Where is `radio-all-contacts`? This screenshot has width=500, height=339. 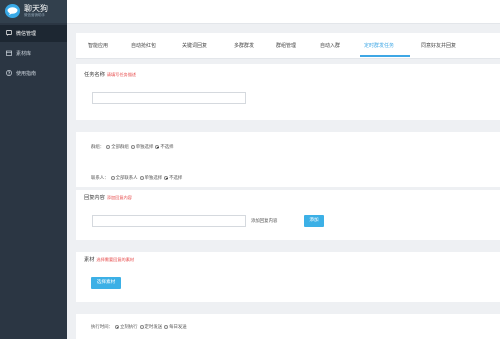 radio-all-contacts is located at coordinates (112, 178).